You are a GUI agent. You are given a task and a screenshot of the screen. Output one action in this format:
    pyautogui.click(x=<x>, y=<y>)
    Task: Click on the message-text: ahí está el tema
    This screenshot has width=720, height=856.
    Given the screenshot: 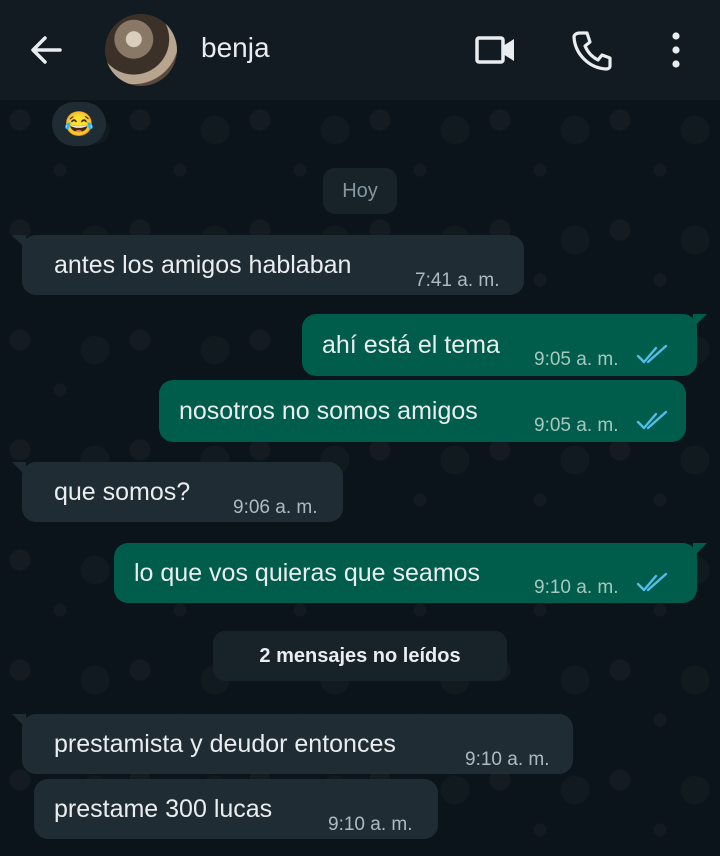 What is the action you would take?
    pyautogui.click(x=411, y=345)
    